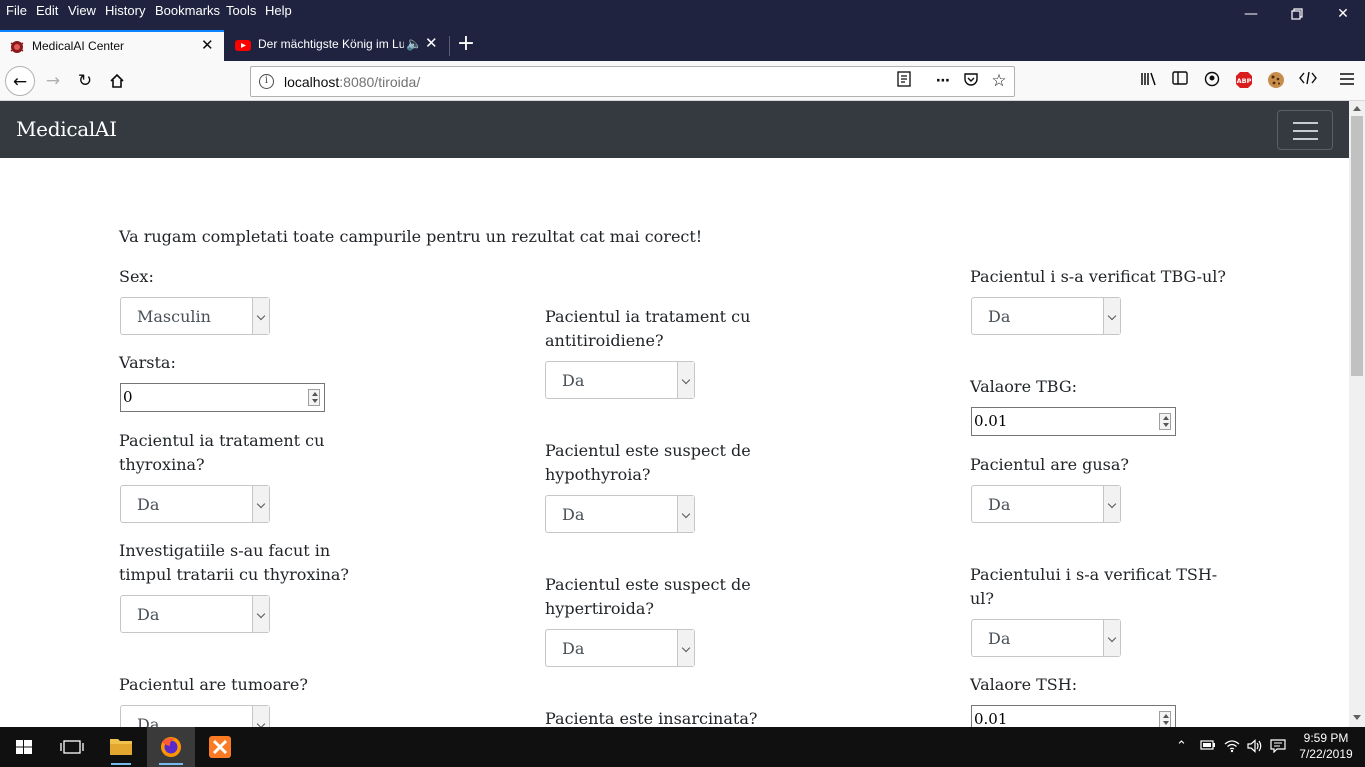  What do you see at coordinates (1357, 108) in the screenshot?
I see `scroll-up-arrow-icon` at bounding box center [1357, 108].